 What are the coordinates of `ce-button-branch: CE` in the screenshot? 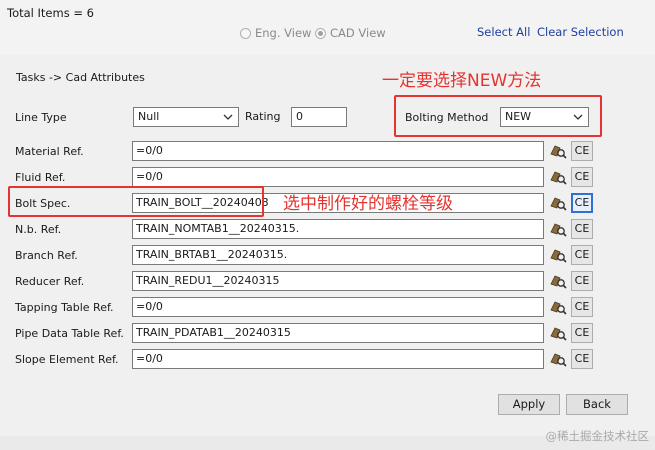 It's located at (582, 255).